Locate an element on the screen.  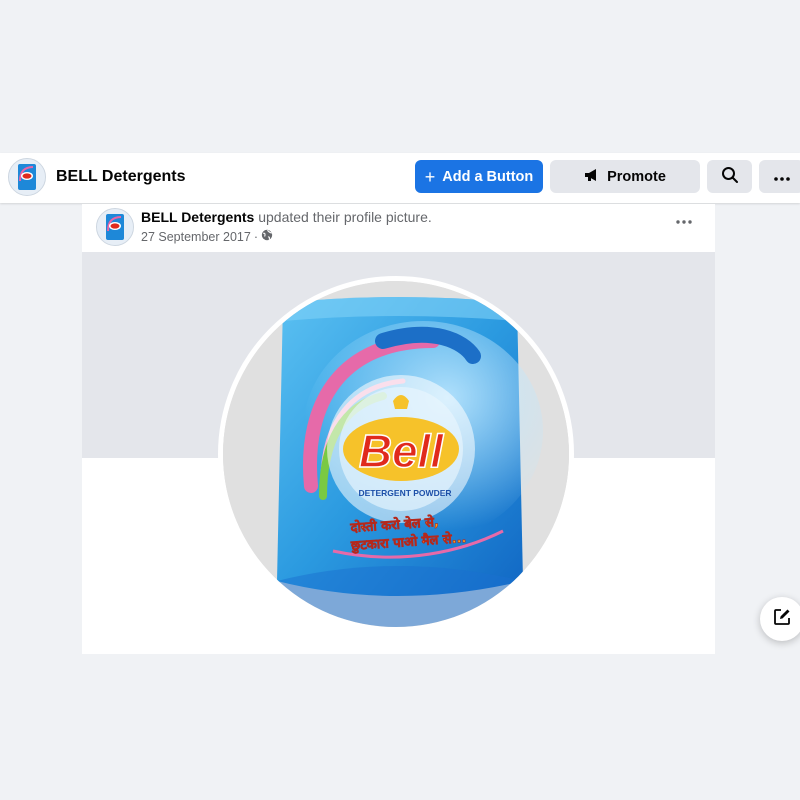
compose-message-button is located at coordinates (780, 619).